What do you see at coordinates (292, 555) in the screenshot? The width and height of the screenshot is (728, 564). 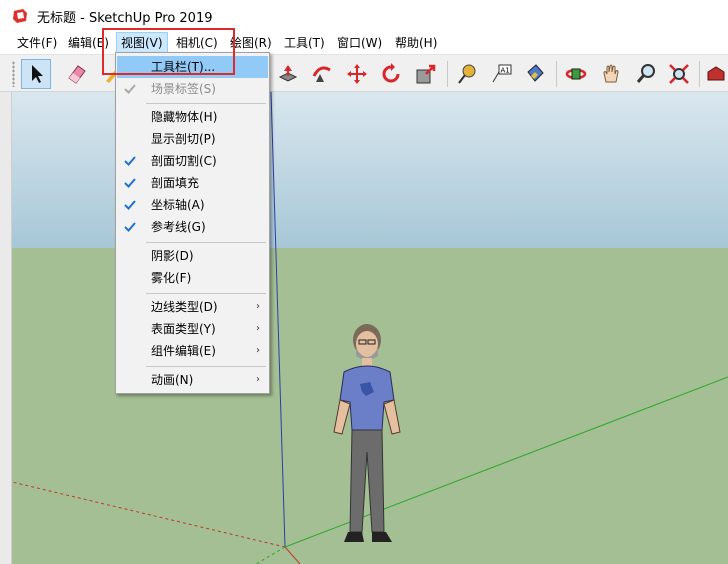 I see `red-axis` at bounding box center [292, 555].